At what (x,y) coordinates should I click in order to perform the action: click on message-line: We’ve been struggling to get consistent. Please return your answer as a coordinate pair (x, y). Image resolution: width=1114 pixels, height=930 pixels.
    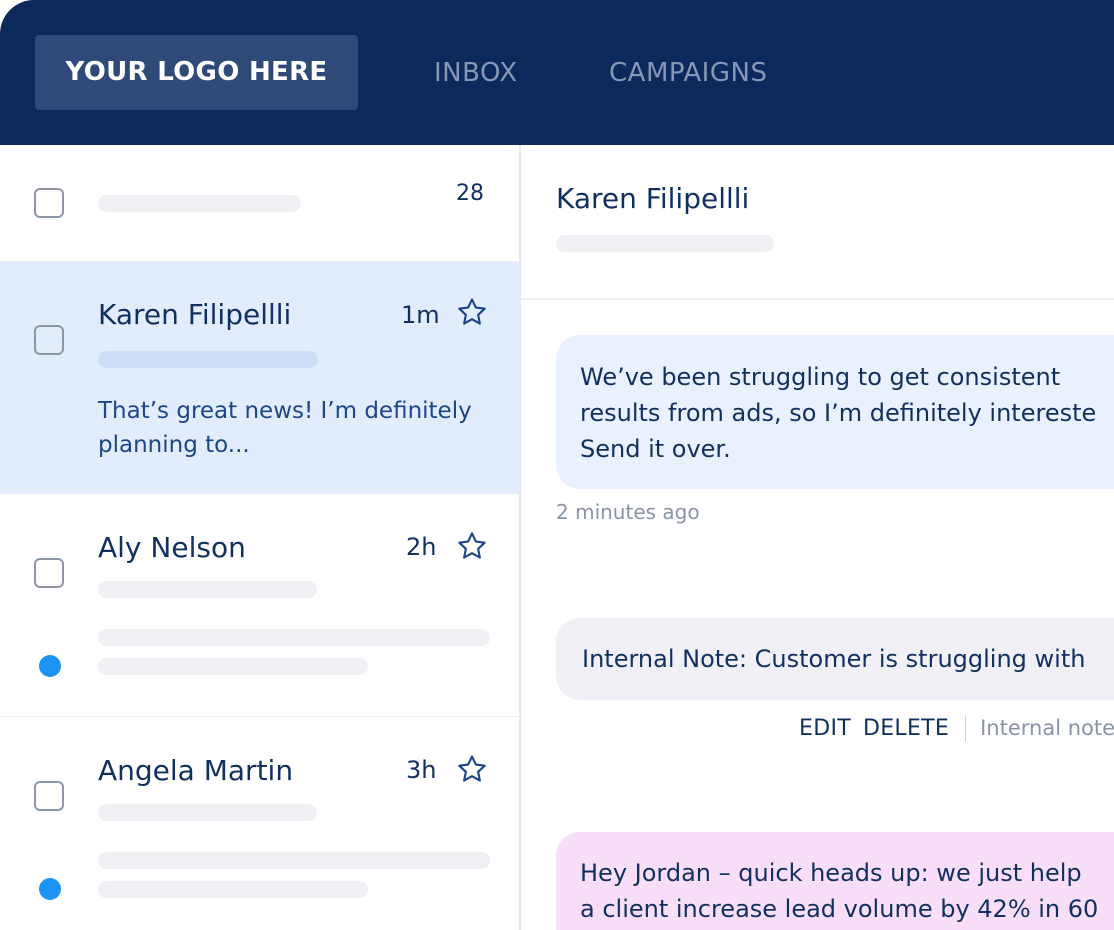
    Looking at the image, I should click on (820, 377).